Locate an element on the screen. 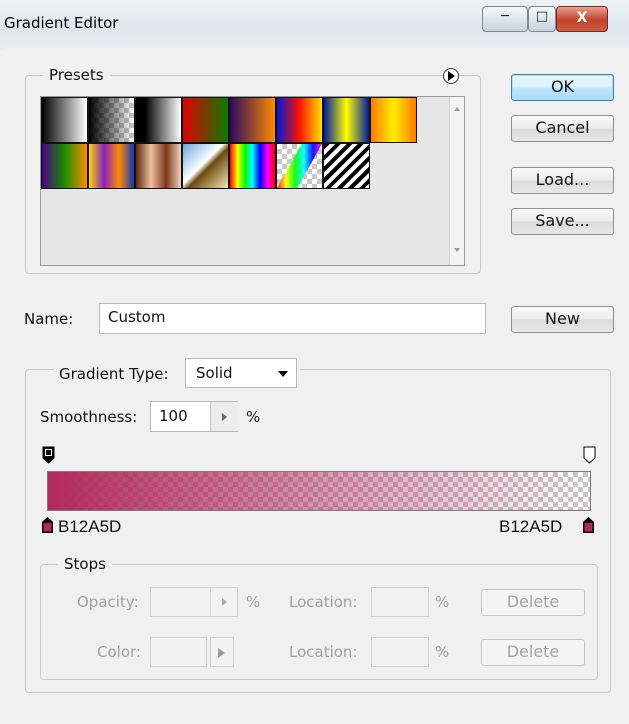  opacity-slider-button is located at coordinates (224, 602).